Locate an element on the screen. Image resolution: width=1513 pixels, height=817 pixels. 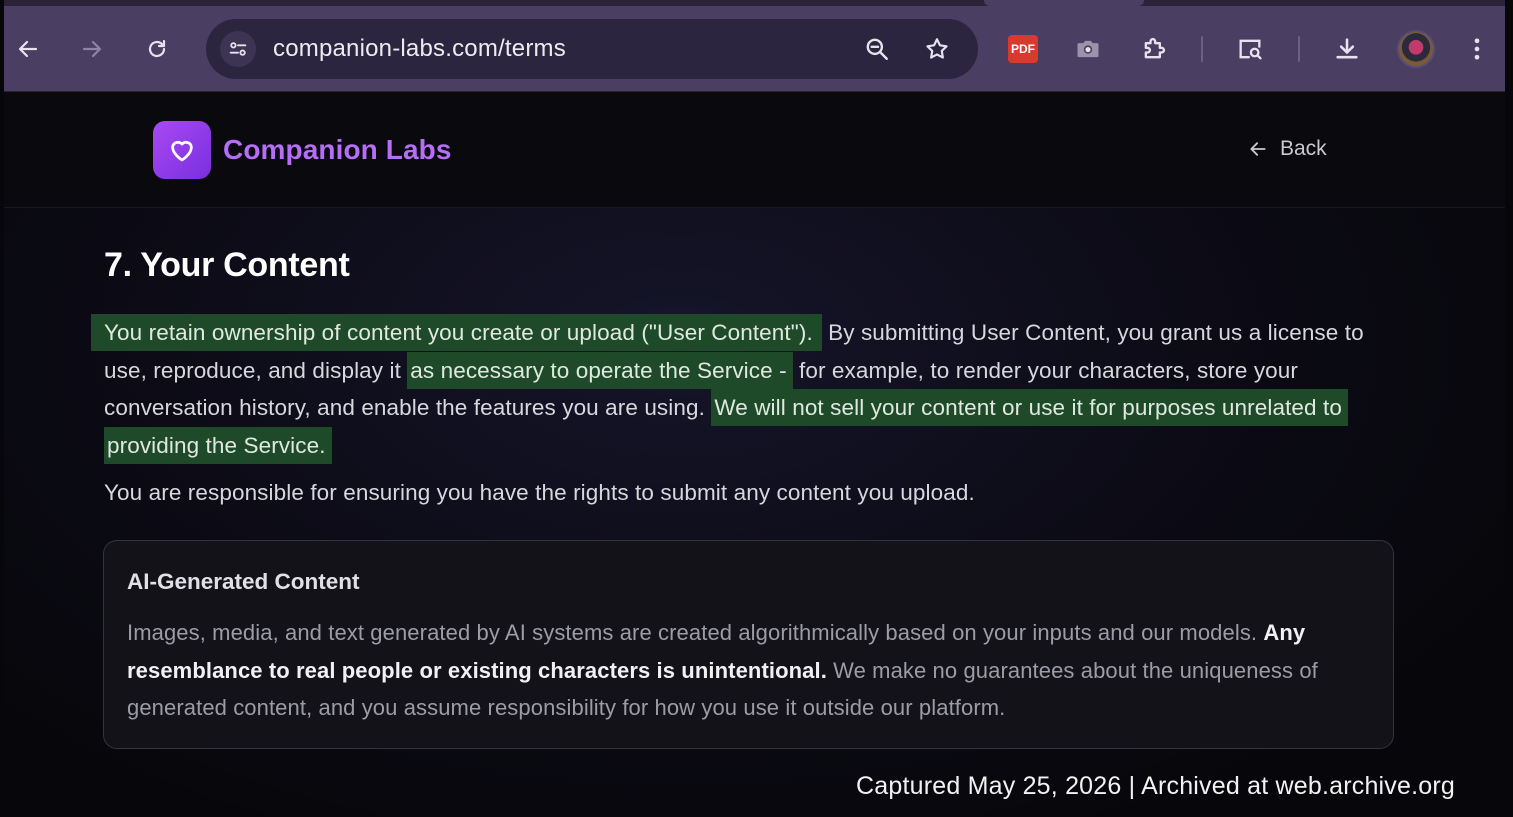
camera-icon is located at coordinates (1088, 49).